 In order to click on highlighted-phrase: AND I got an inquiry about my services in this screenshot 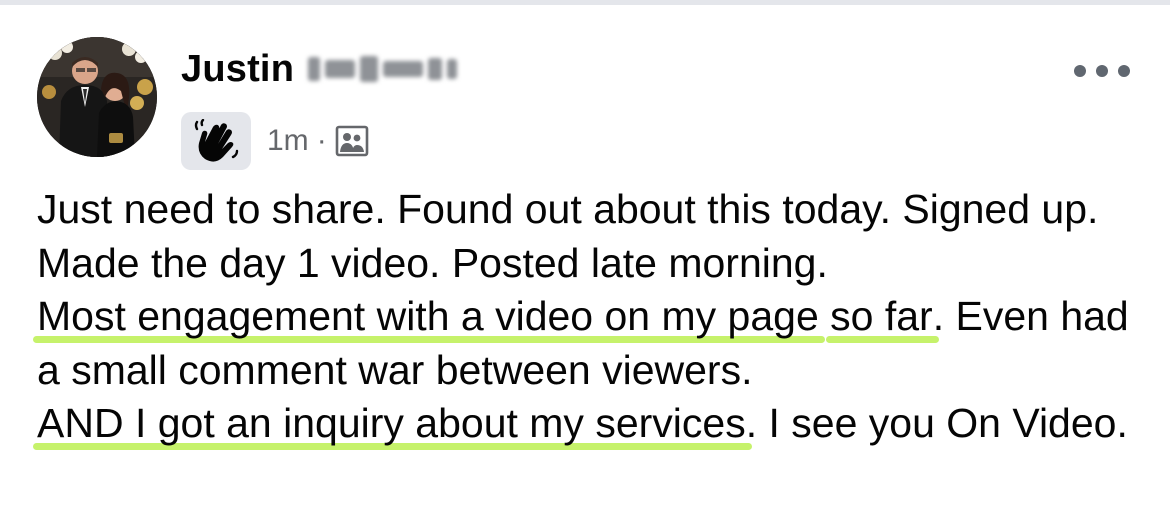, I will do `click(391, 423)`.